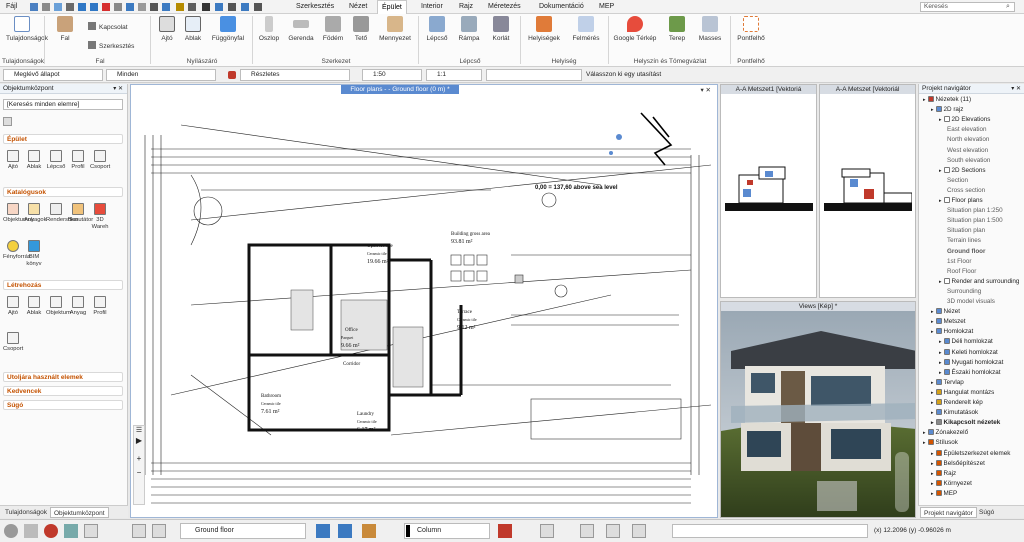 The image size is (1024, 542). What do you see at coordinates (116, 26) in the screenshot?
I see `connection-button: Kapcsolat` at bounding box center [116, 26].